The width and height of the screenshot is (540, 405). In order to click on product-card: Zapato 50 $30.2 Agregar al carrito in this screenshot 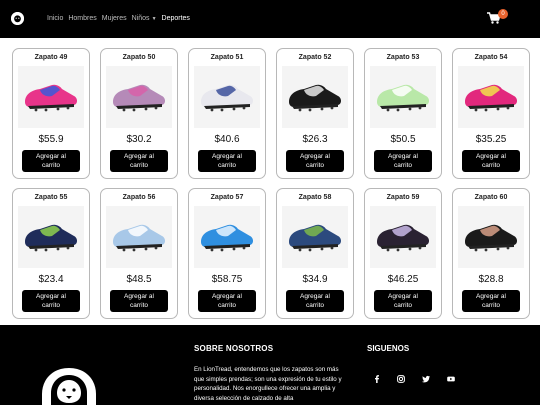, I will do `click(139, 113)`.